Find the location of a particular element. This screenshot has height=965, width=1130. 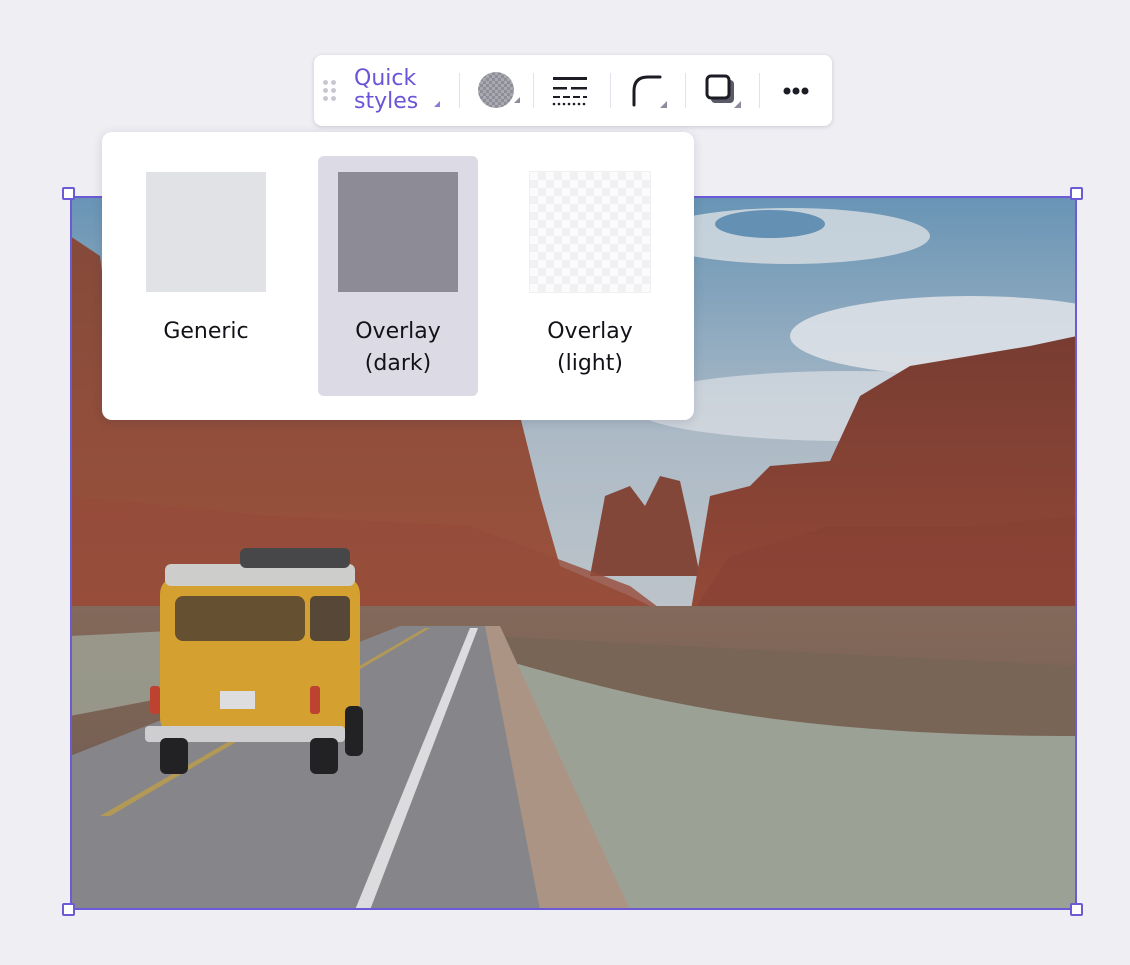

style-option-overlay-light: Overlay (light) is located at coordinates (590, 276).